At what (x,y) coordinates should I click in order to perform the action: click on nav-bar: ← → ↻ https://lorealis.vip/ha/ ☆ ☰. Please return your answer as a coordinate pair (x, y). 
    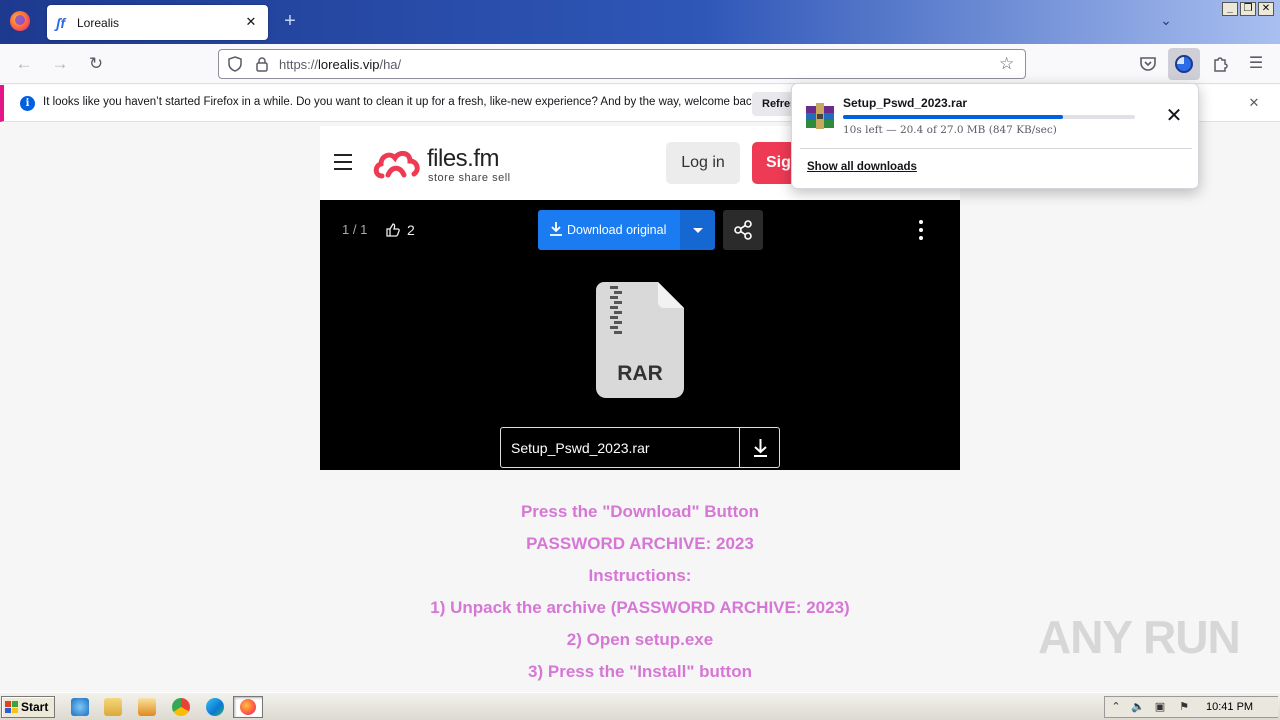
    Looking at the image, I should click on (640, 64).